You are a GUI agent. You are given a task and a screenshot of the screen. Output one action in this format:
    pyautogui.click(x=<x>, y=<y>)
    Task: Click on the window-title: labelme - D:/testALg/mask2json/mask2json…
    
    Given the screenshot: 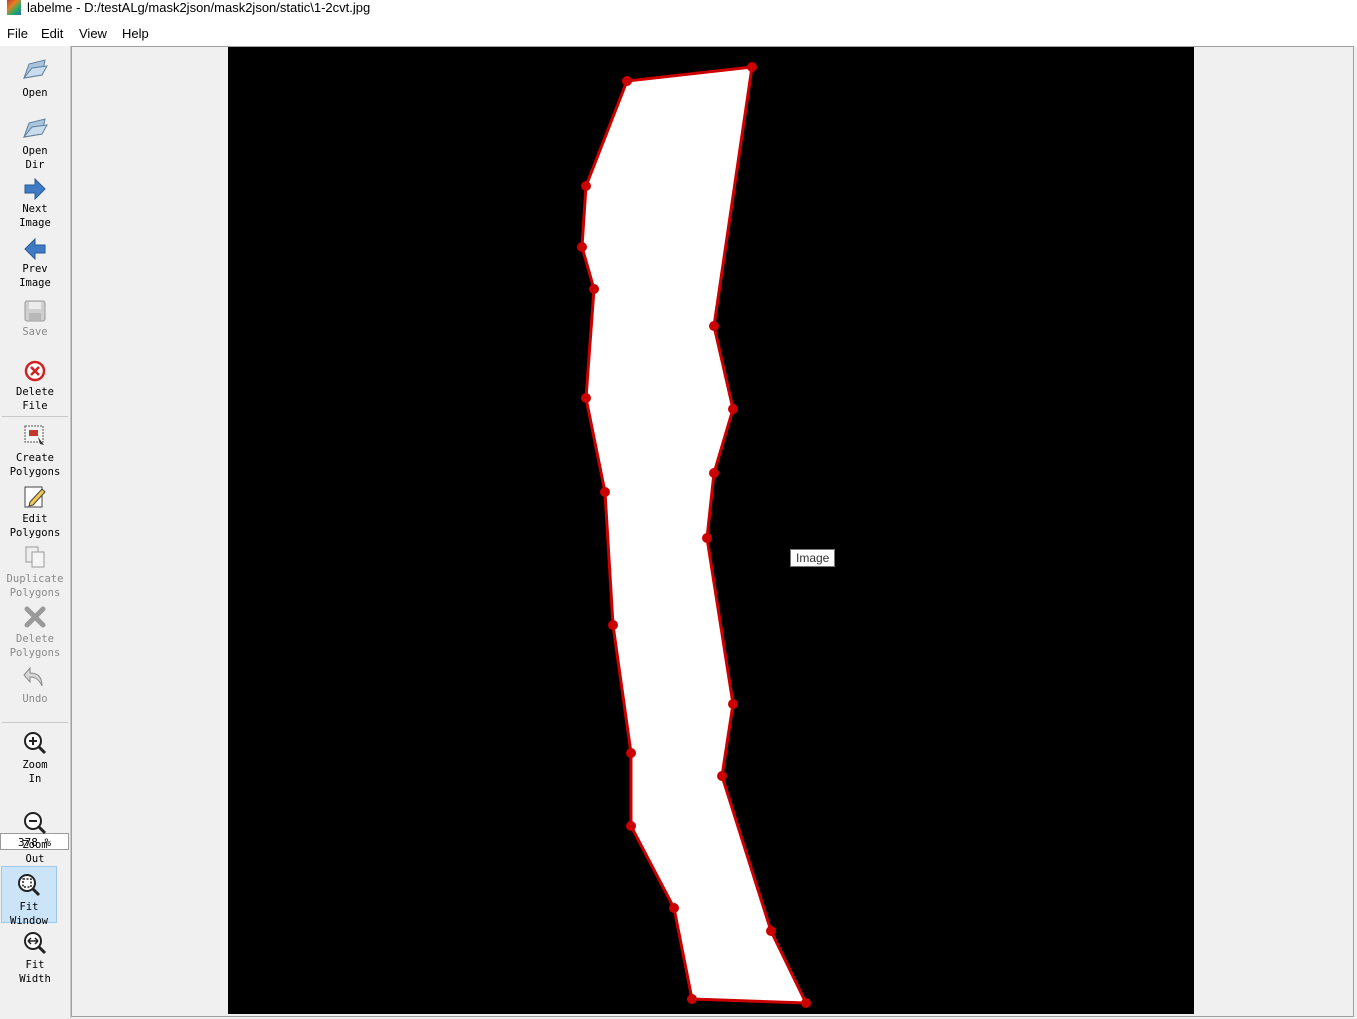 What is the action you would take?
    pyautogui.click(x=199, y=7)
    